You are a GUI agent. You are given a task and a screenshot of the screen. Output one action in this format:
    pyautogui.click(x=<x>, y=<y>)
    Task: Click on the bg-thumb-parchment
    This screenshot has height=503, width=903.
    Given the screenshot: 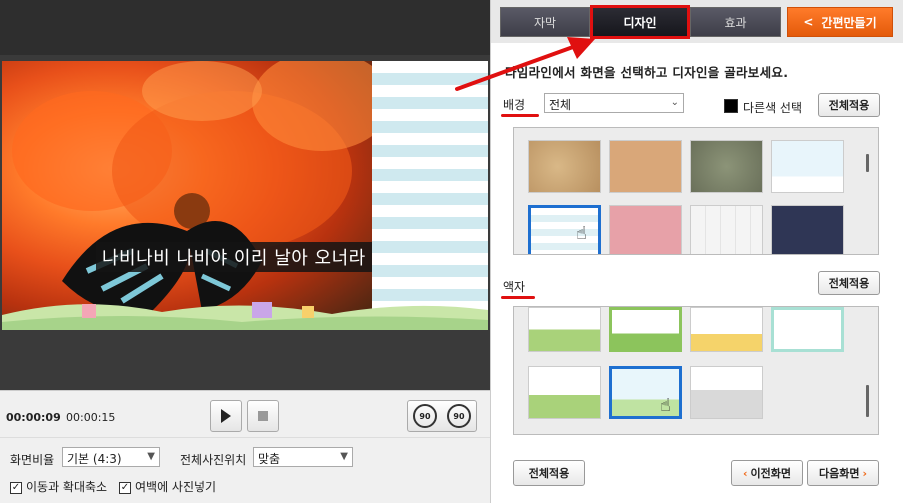 What is the action you would take?
    pyautogui.click(x=564, y=166)
    